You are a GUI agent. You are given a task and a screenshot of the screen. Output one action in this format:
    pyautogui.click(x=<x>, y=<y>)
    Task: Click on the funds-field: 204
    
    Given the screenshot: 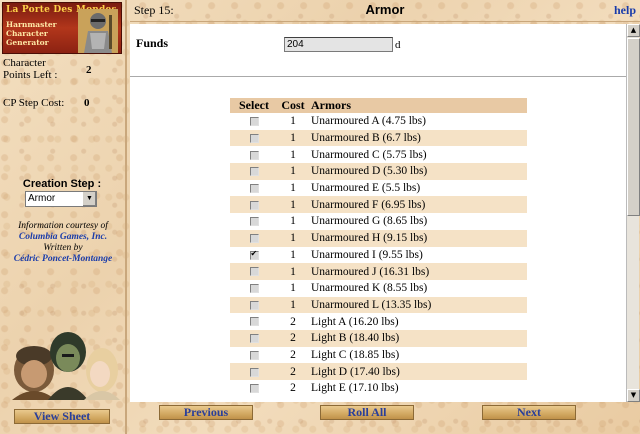 What is the action you would take?
    pyautogui.click(x=338, y=44)
    